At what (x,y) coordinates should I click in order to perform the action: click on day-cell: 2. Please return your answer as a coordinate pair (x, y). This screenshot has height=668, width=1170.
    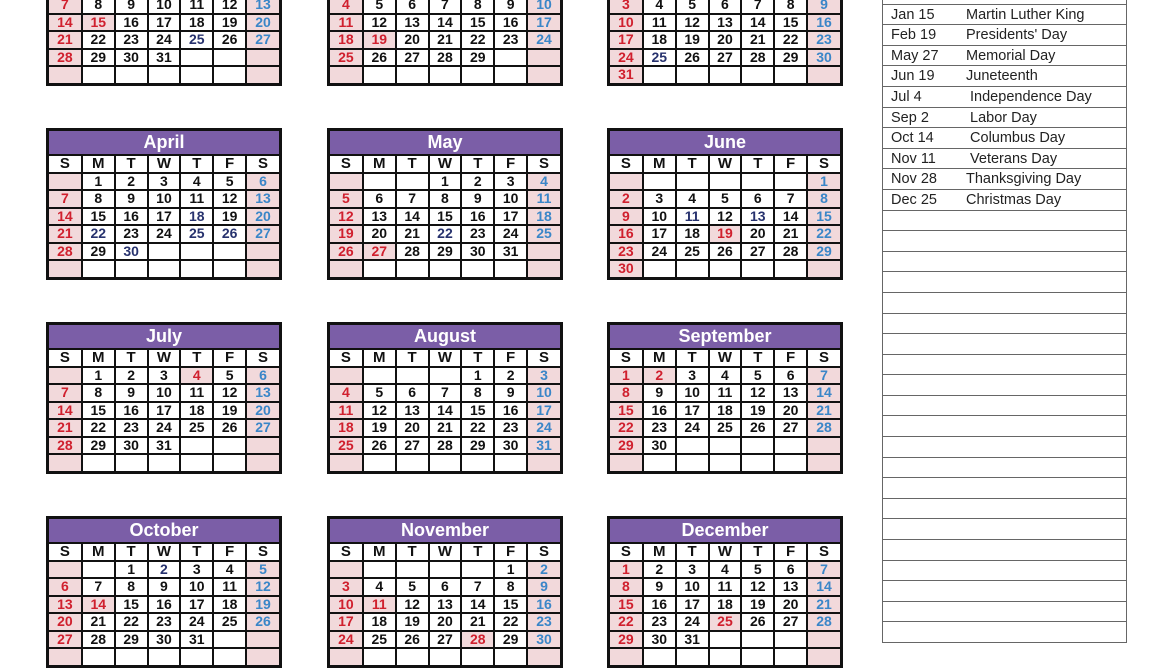
    Looking at the image, I should click on (131, 181).